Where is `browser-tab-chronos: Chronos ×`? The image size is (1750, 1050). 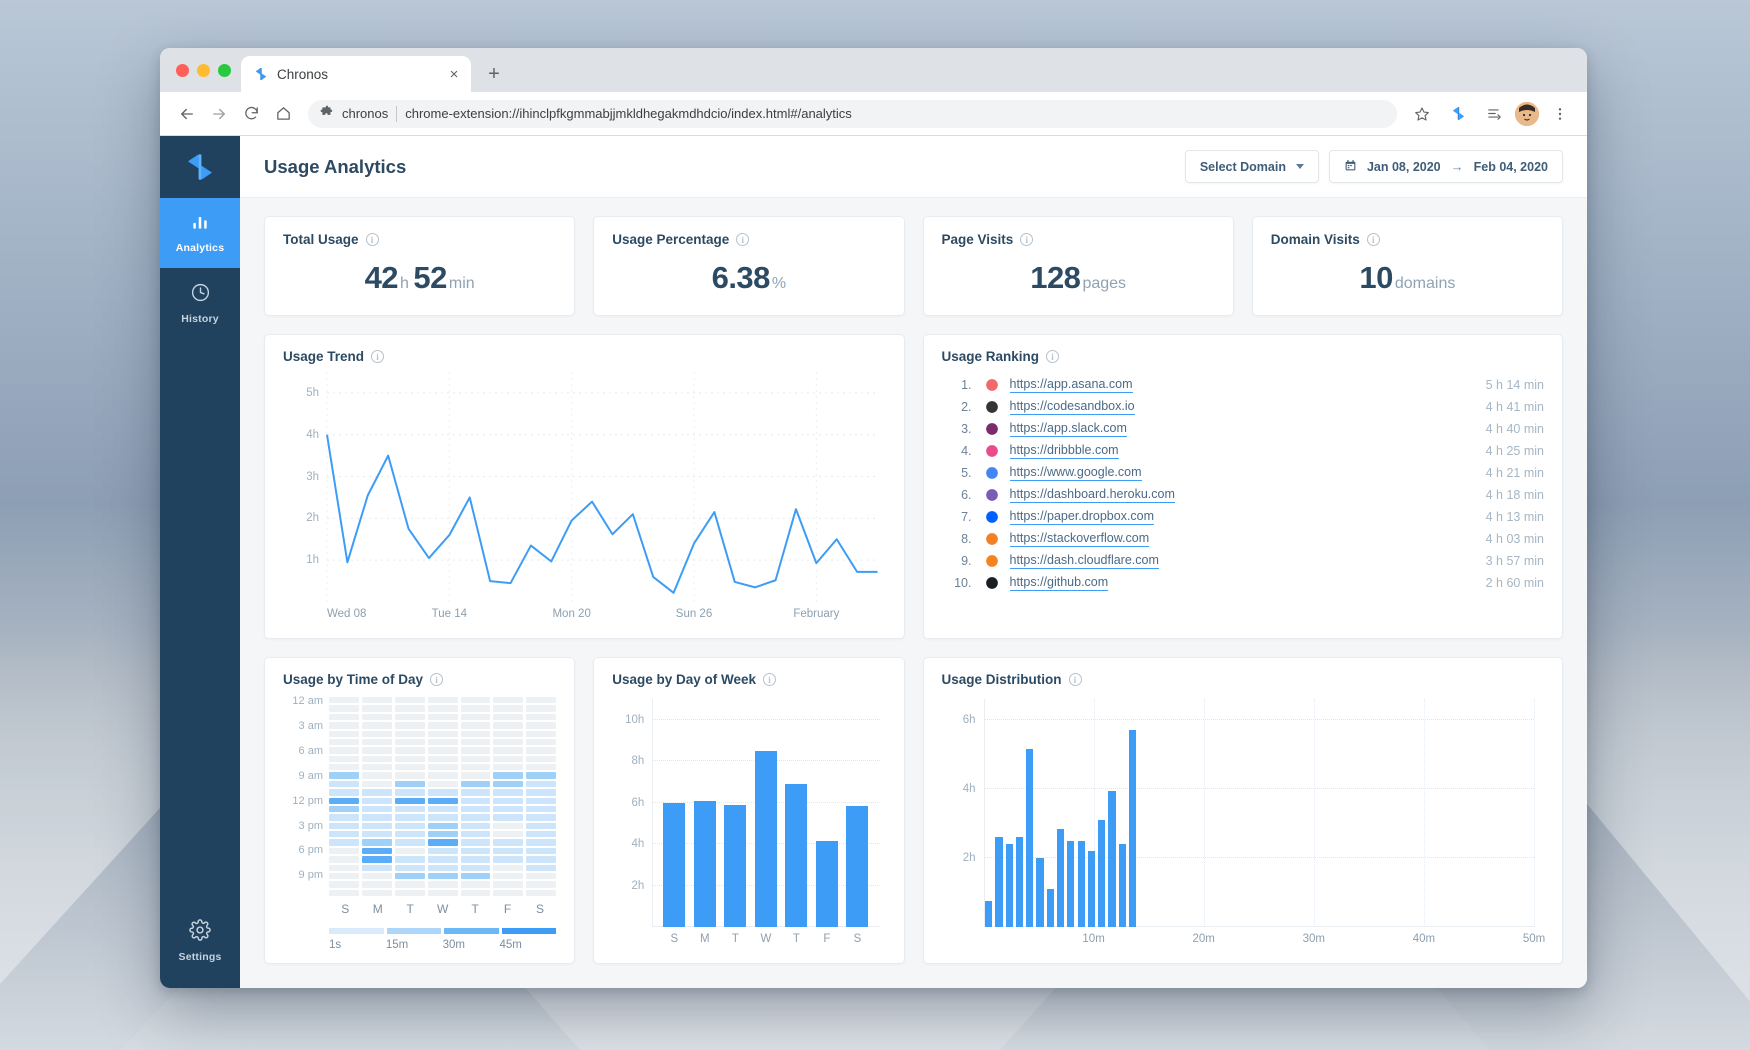
browser-tab-chronos: Chronos × is located at coordinates (356, 74).